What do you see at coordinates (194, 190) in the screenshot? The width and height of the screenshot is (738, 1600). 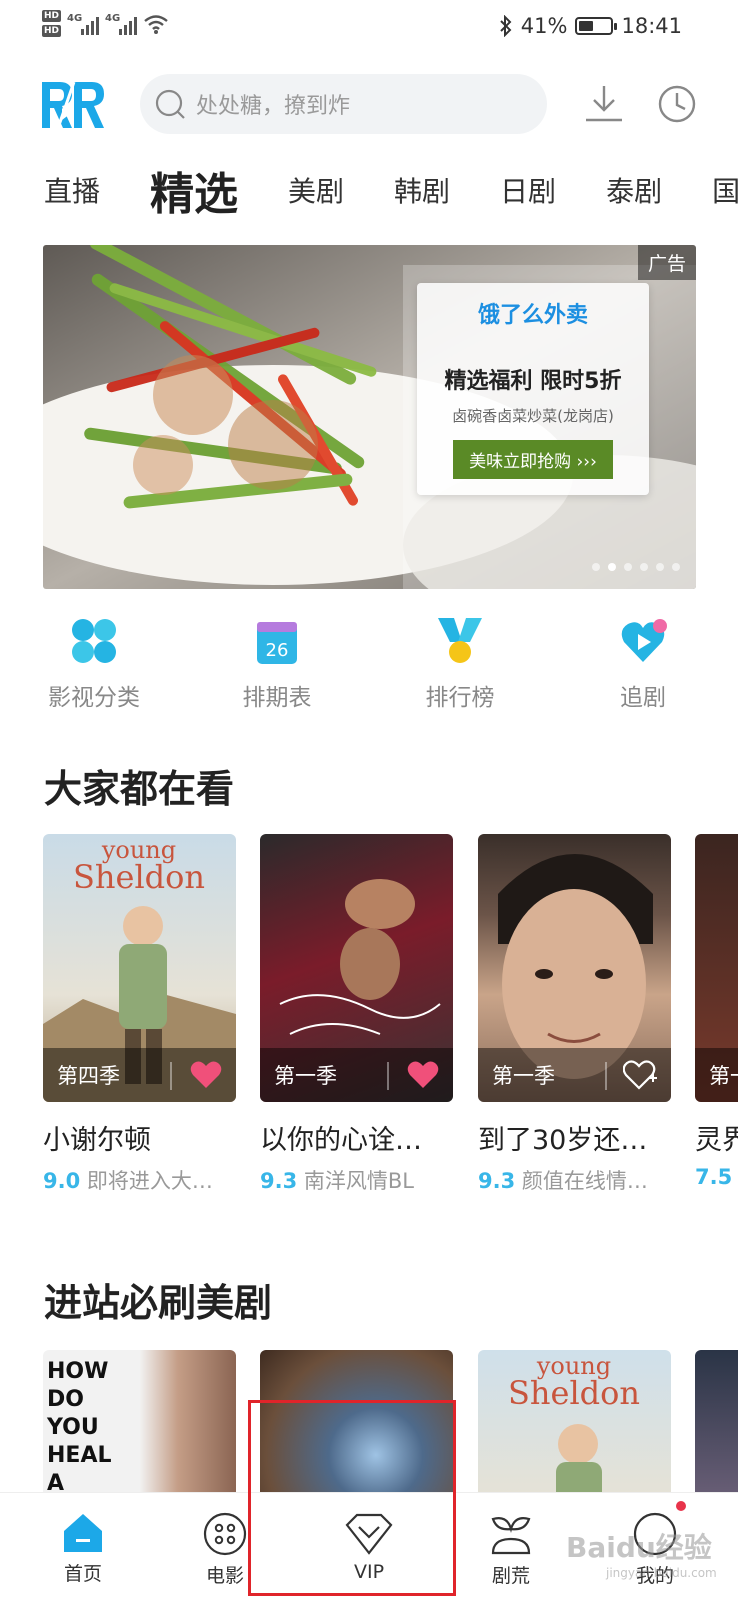 I see `tab-featured: 精选` at bounding box center [194, 190].